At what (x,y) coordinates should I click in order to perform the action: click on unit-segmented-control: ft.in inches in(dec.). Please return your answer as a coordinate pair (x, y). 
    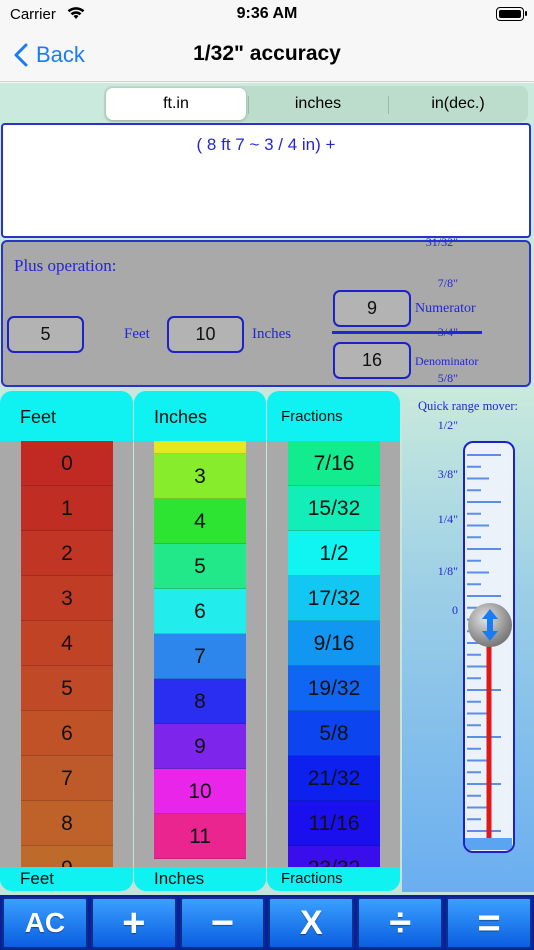
    Looking at the image, I should click on (316, 104).